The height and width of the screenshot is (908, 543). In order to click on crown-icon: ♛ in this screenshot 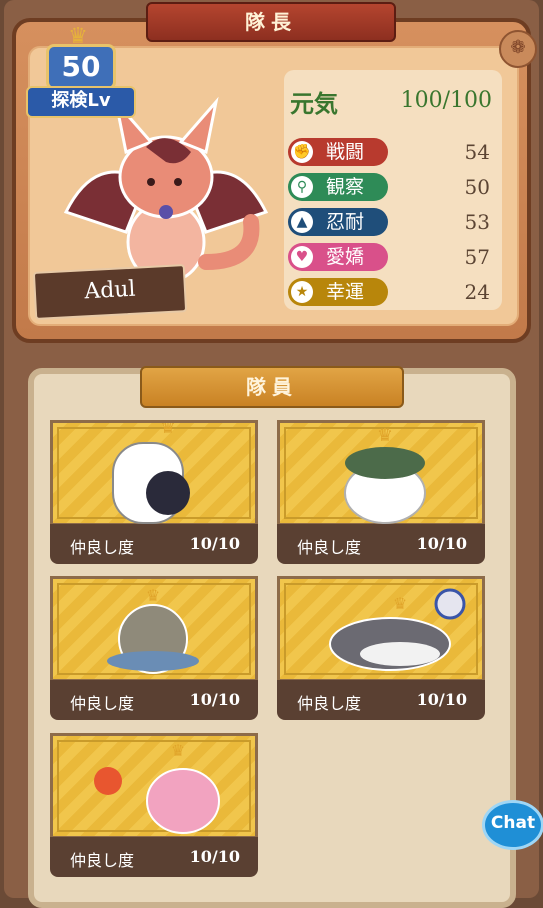, I will do `click(78, 36)`.